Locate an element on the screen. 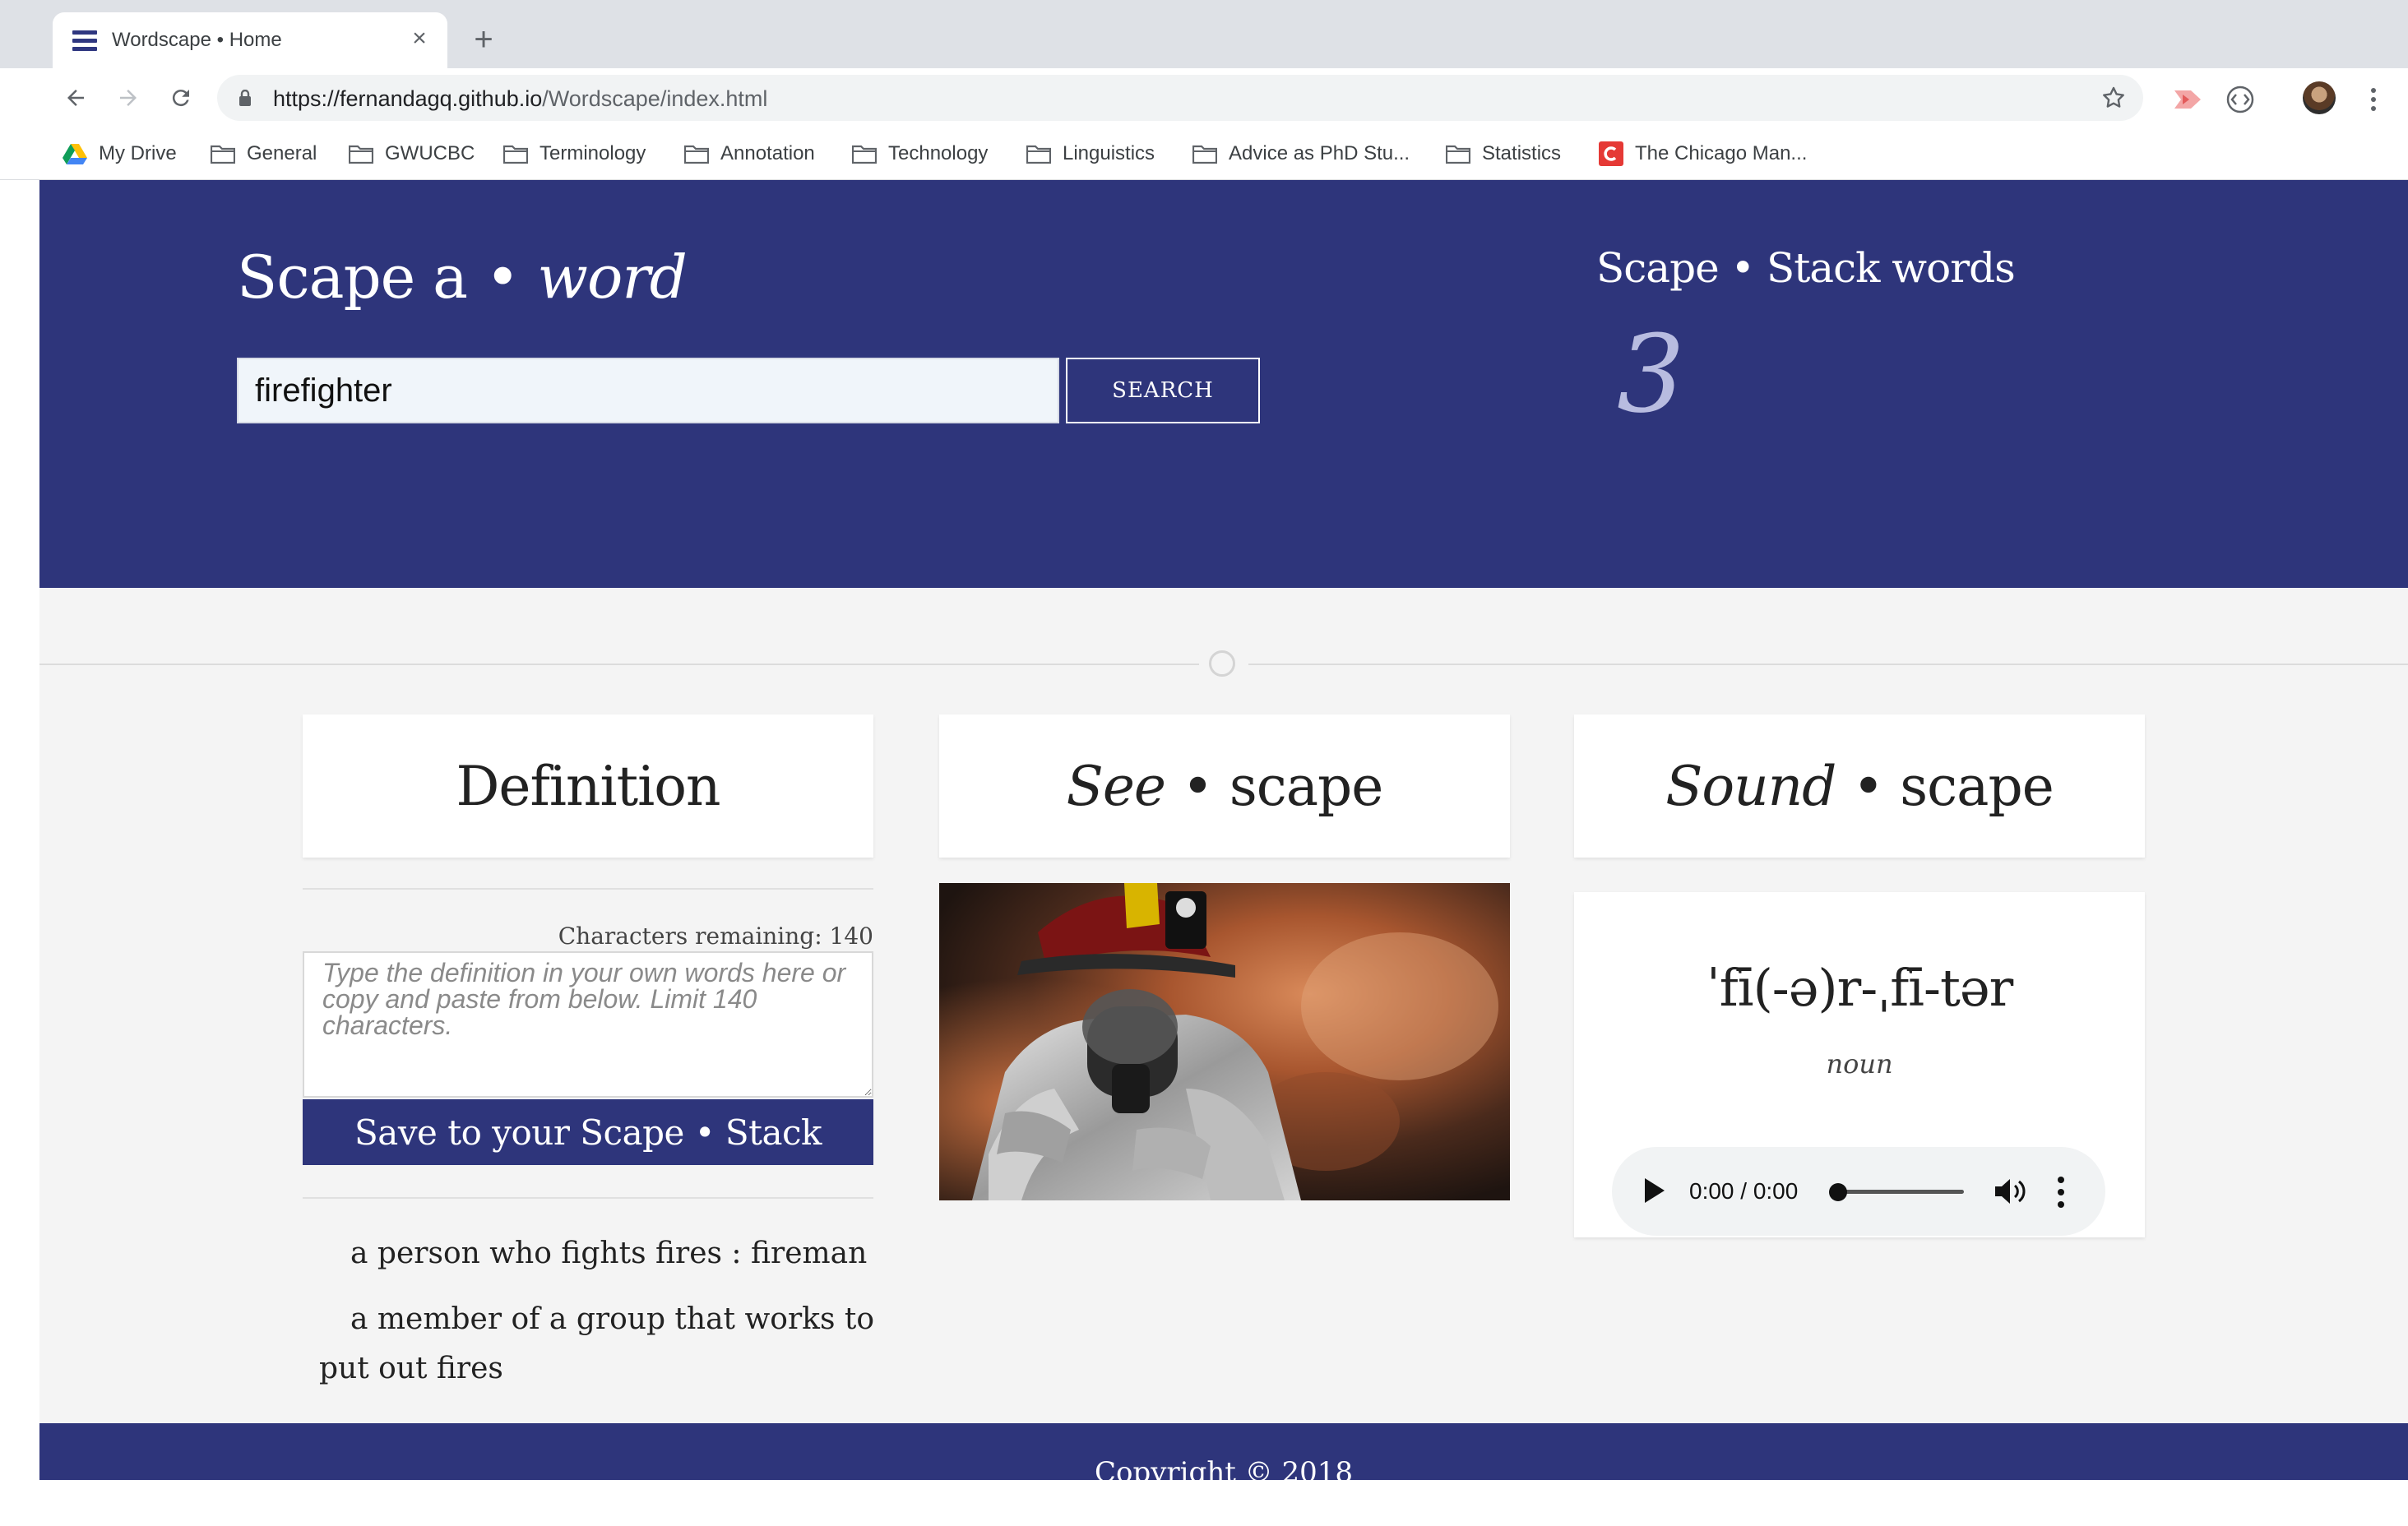 Image resolution: width=2408 pixels, height=1526 pixels. pronunciation-card: ˈfī(-ə)r-ˌfī-tər noun 0:00 / 0:00 is located at coordinates (1859, 1064).